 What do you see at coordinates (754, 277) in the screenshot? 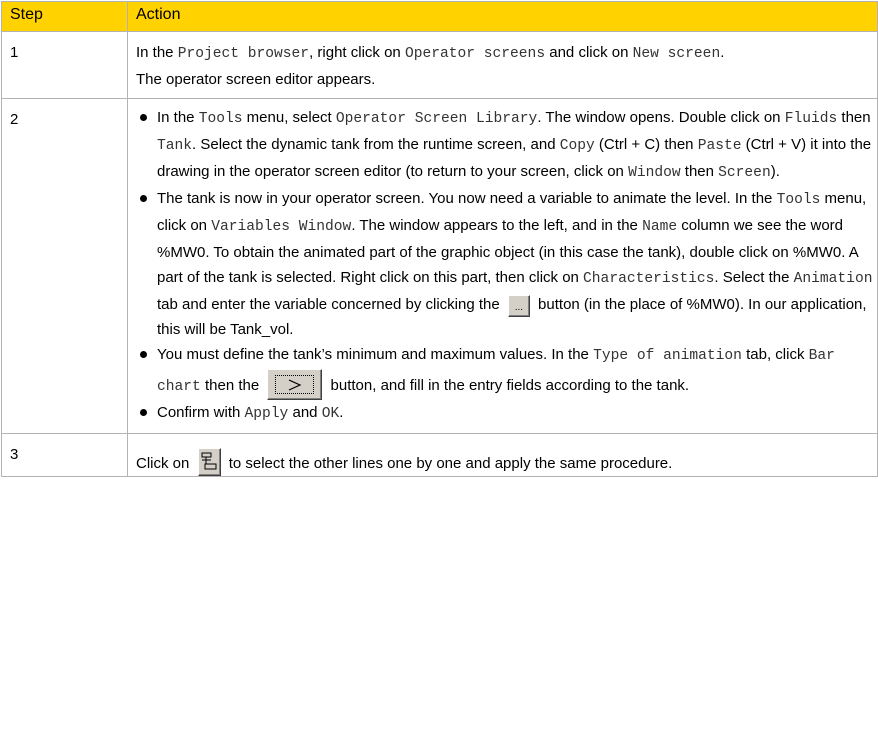
I see `text: . Select the` at bounding box center [754, 277].